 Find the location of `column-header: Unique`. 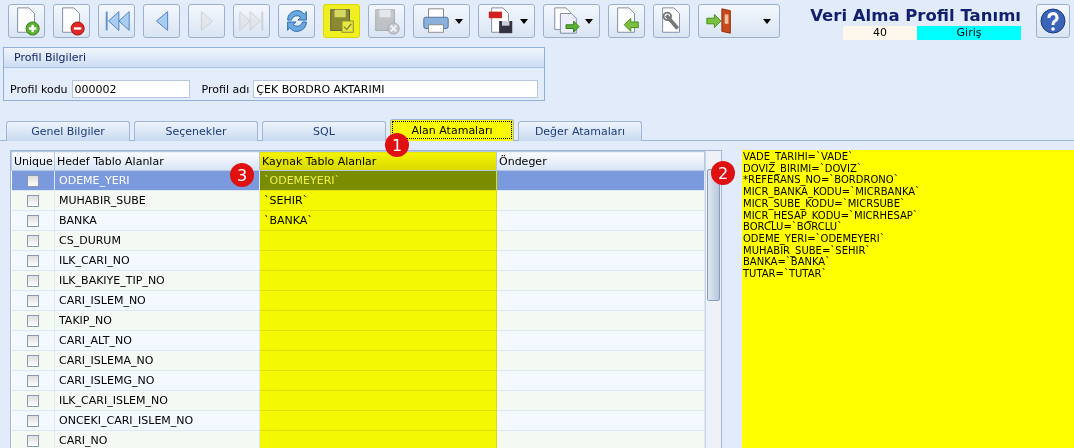

column-header: Unique is located at coordinates (33, 161).